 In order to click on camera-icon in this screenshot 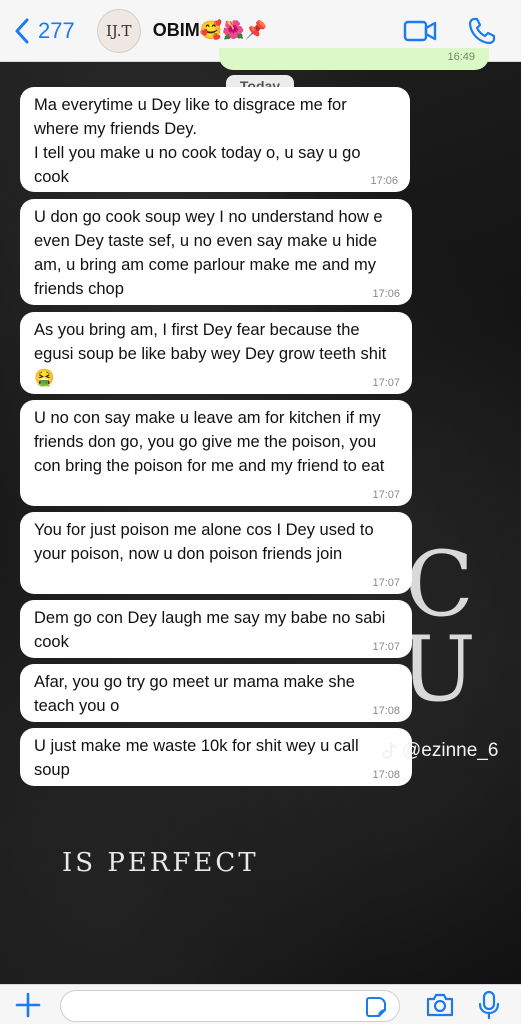, I will do `click(440, 1005)`.